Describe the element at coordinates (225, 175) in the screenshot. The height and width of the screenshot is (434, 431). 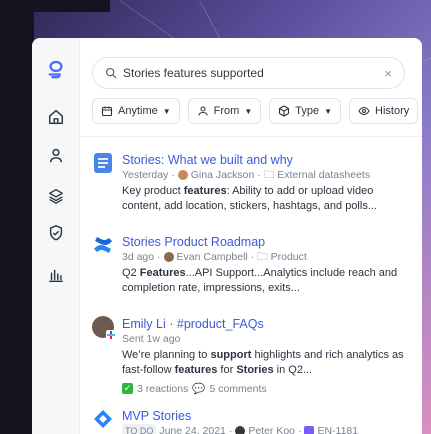
I see `result-author: Gina Jackson ·` at that location.